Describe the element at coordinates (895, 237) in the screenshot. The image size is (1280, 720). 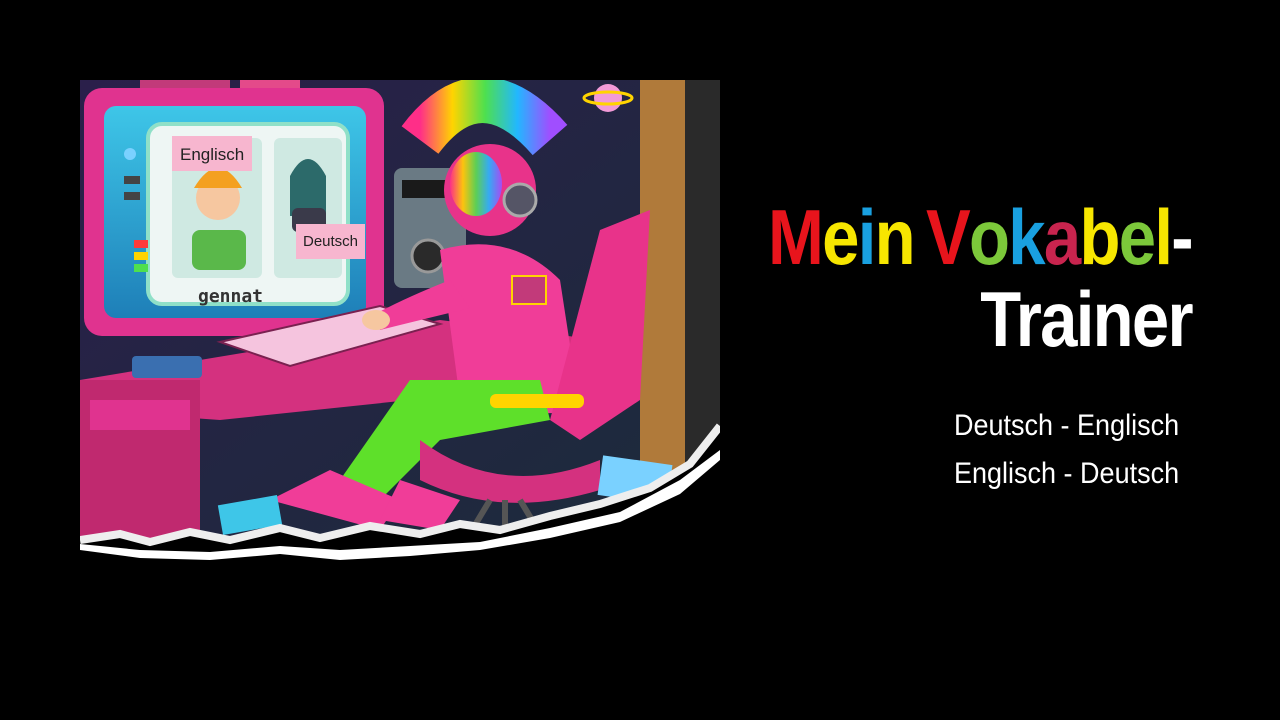
I see `title-letter: n` at that location.